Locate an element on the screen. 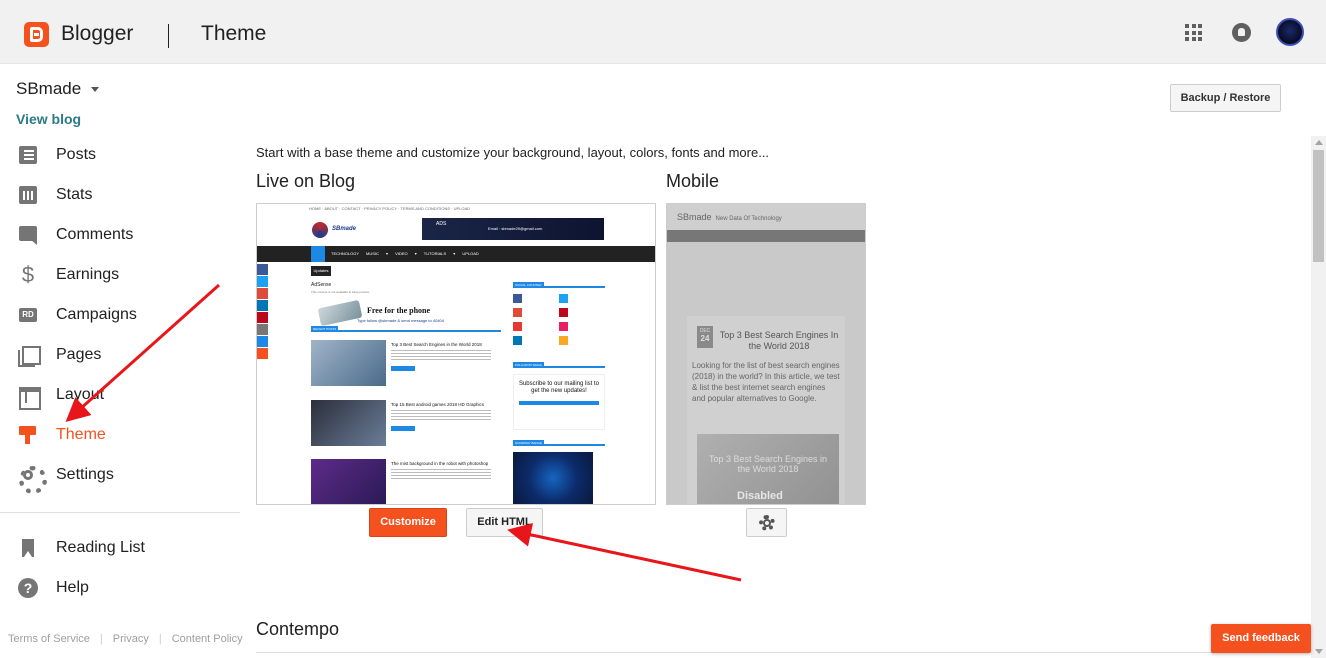 The width and height of the screenshot is (1326, 658). page-title: Theme is located at coordinates (234, 33).